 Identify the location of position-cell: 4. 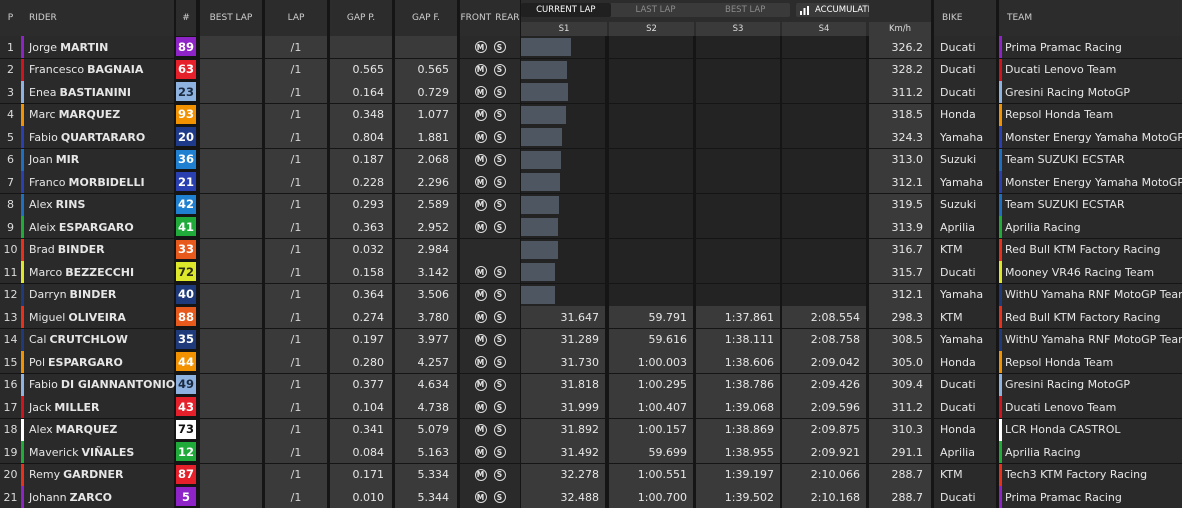
(10, 114).